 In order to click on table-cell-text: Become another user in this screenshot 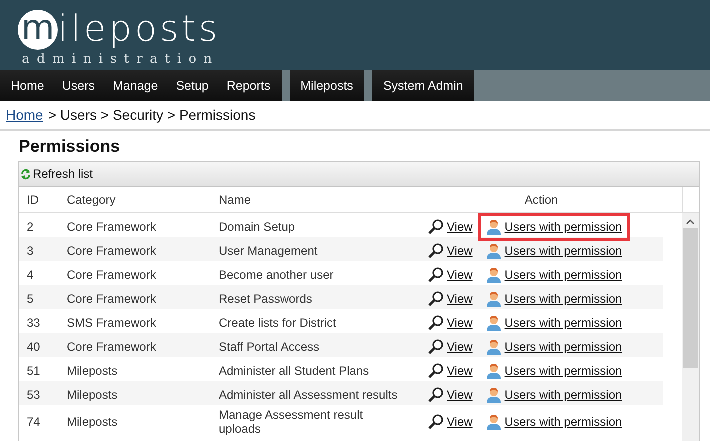, I will do `click(276, 275)`.